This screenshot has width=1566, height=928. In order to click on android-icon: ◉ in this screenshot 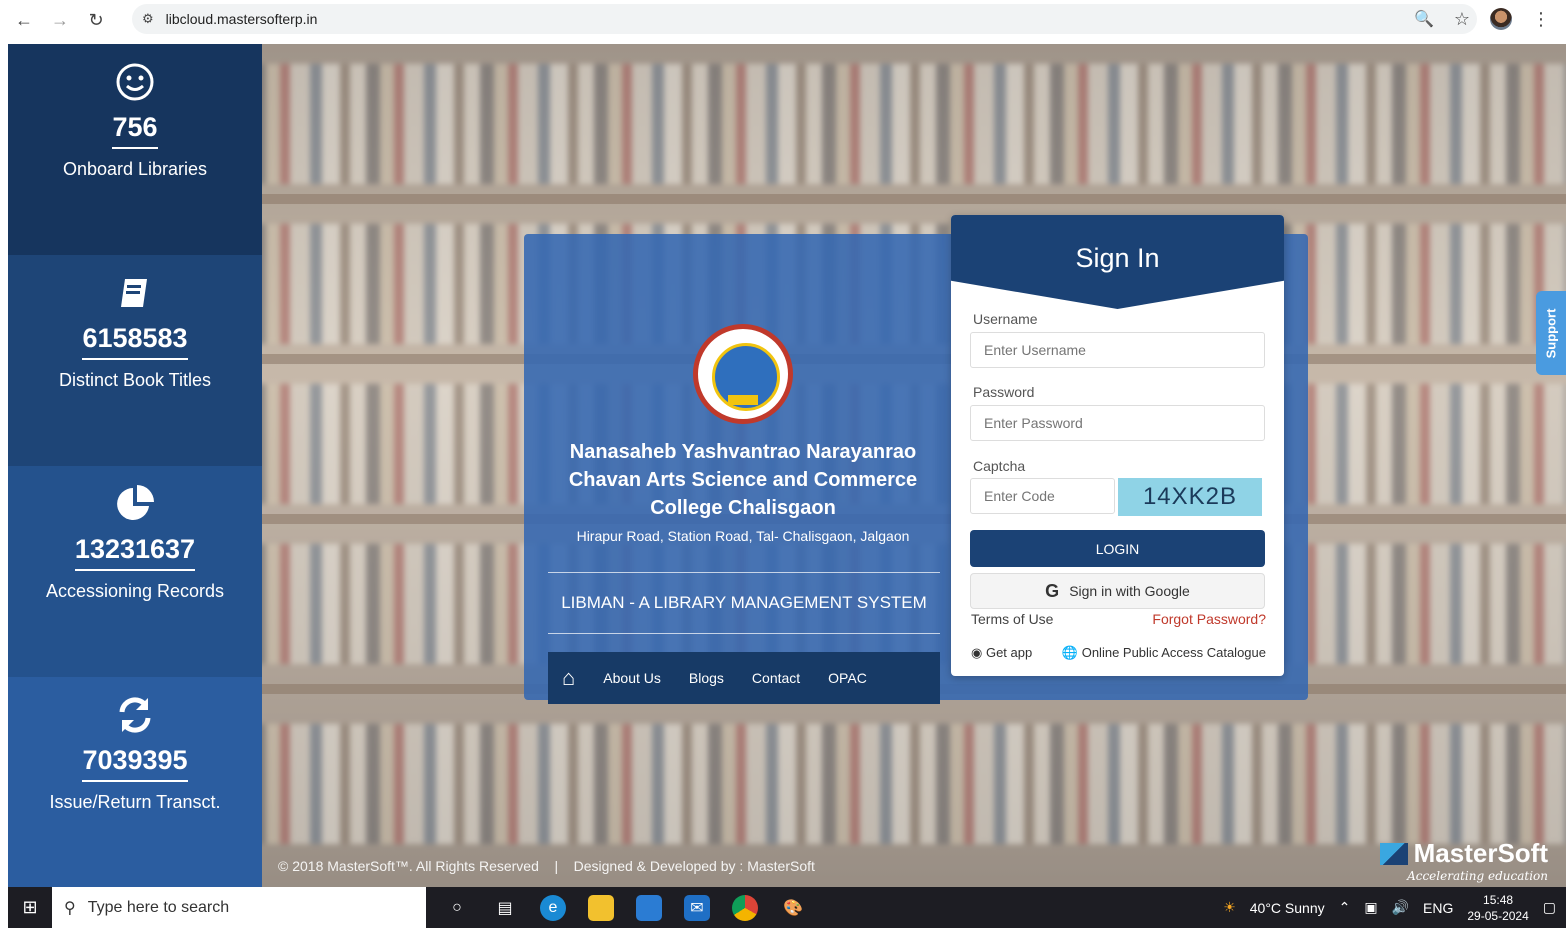, I will do `click(977, 652)`.